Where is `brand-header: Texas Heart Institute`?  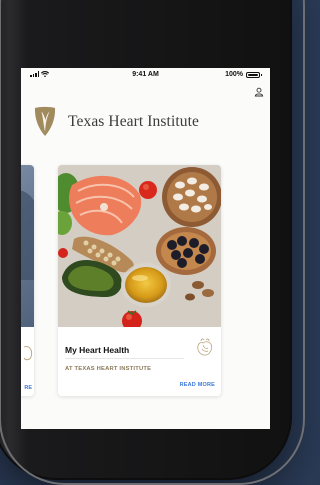
brand-header: Texas Heart Institute is located at coordinates (116, 122).